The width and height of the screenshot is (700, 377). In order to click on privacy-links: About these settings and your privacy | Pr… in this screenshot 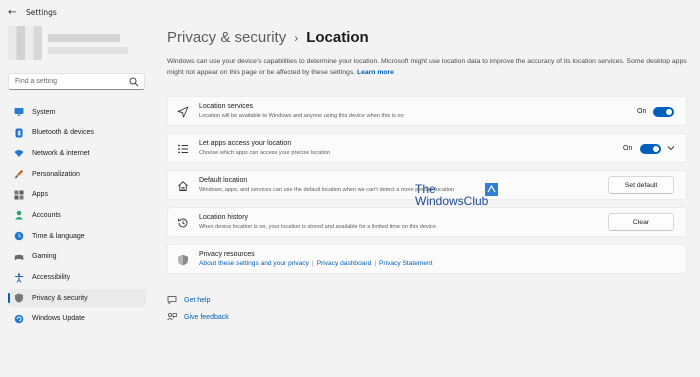, I will do `click(316, 263)`.